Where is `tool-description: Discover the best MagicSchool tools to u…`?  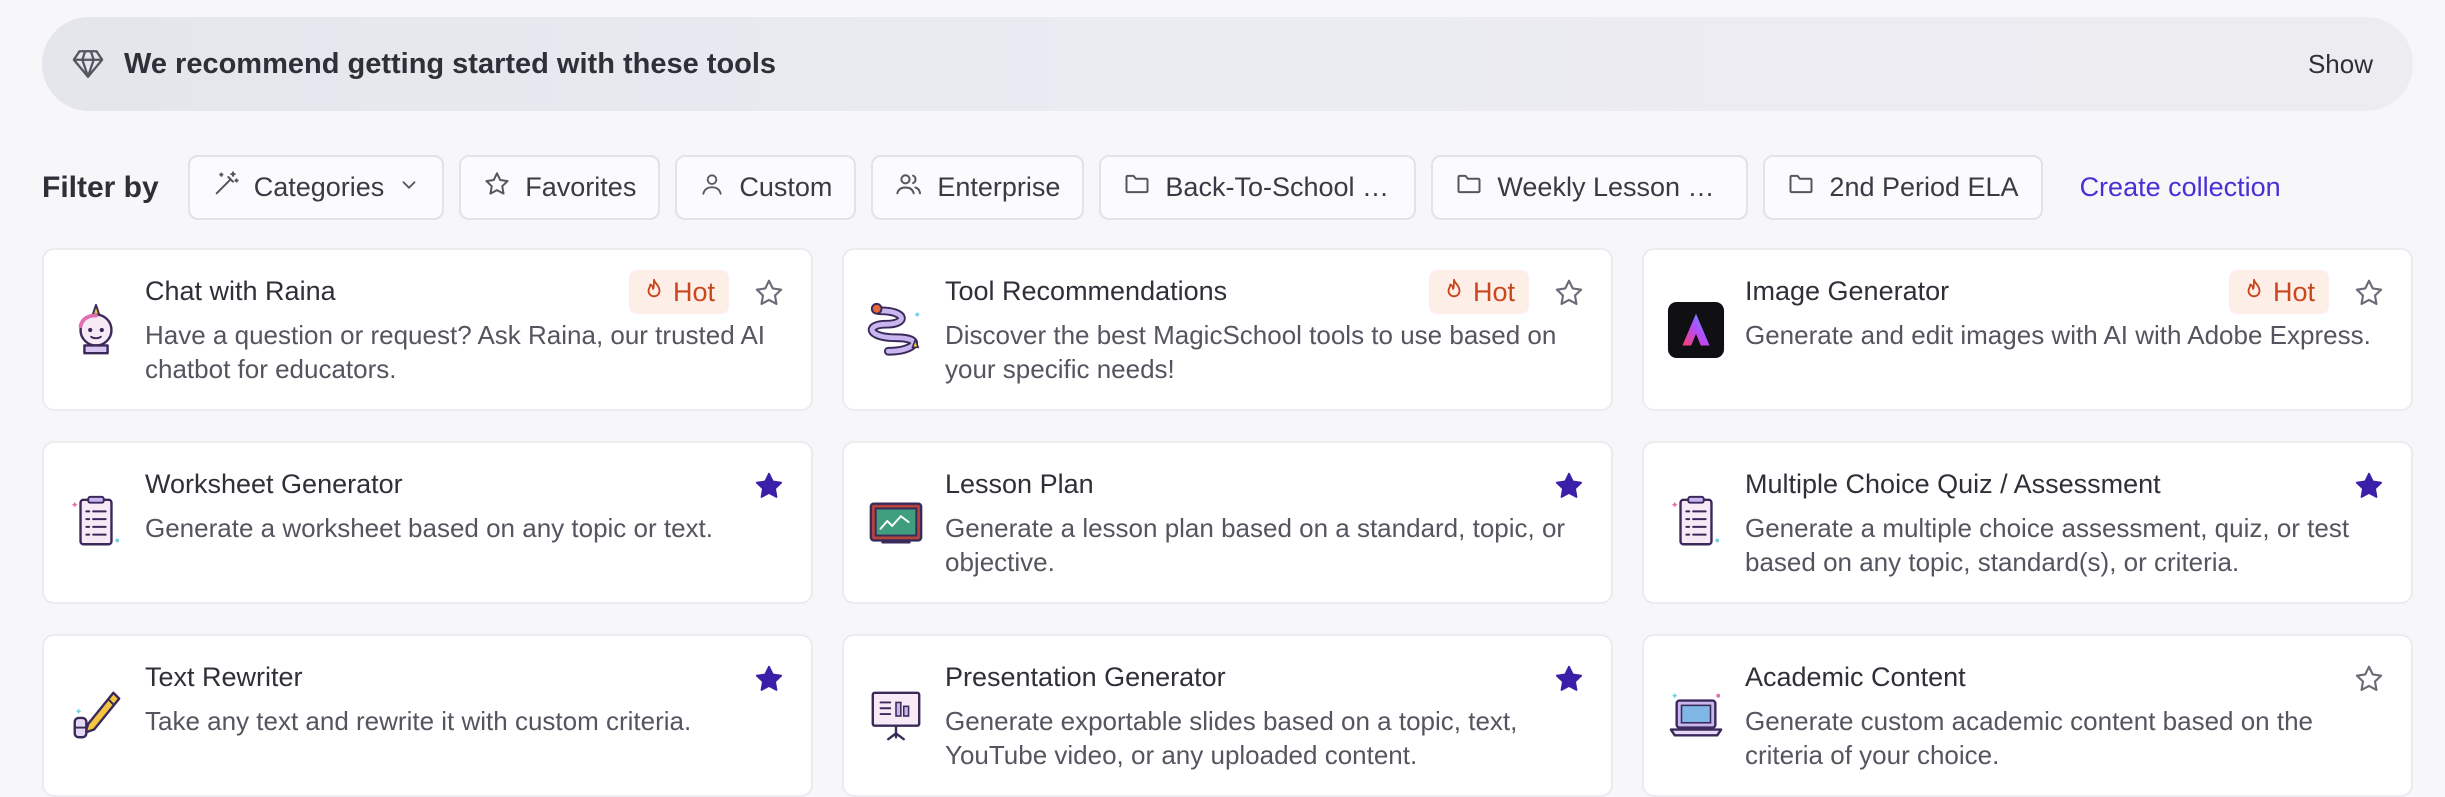 tool-description: Discover the best MagicSchool tools to u… is located at coordinates (1251, 352).